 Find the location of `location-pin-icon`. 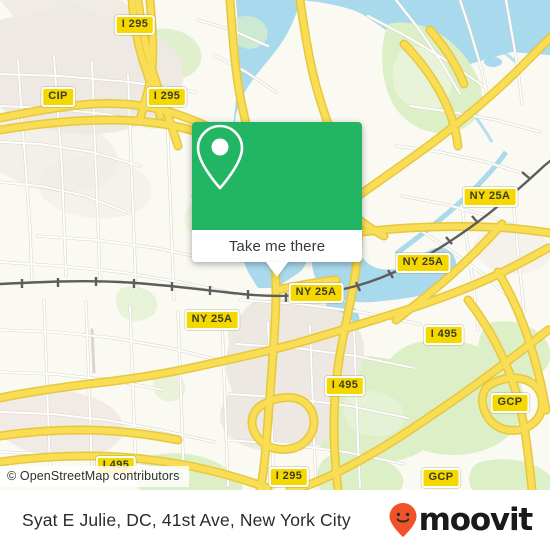

location-pin-icon is located at coordinates (220, 157).